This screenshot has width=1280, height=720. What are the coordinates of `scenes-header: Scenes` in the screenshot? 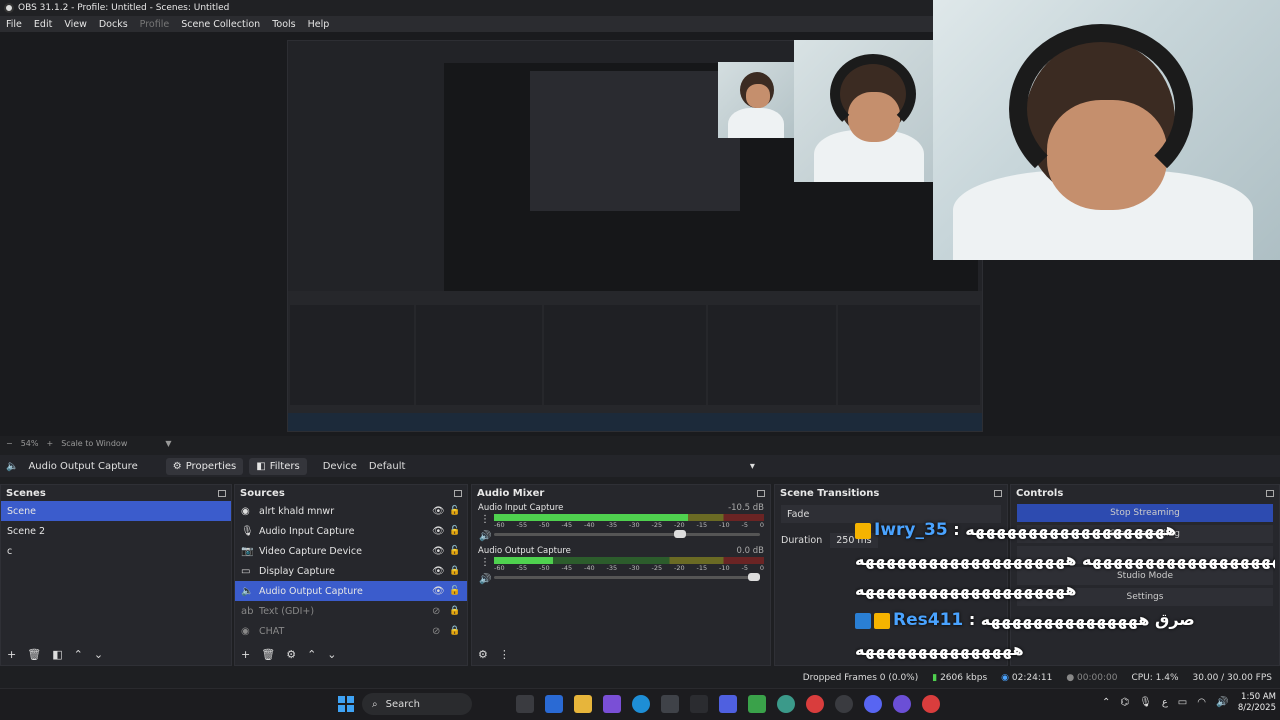 It's located at (116, 493).